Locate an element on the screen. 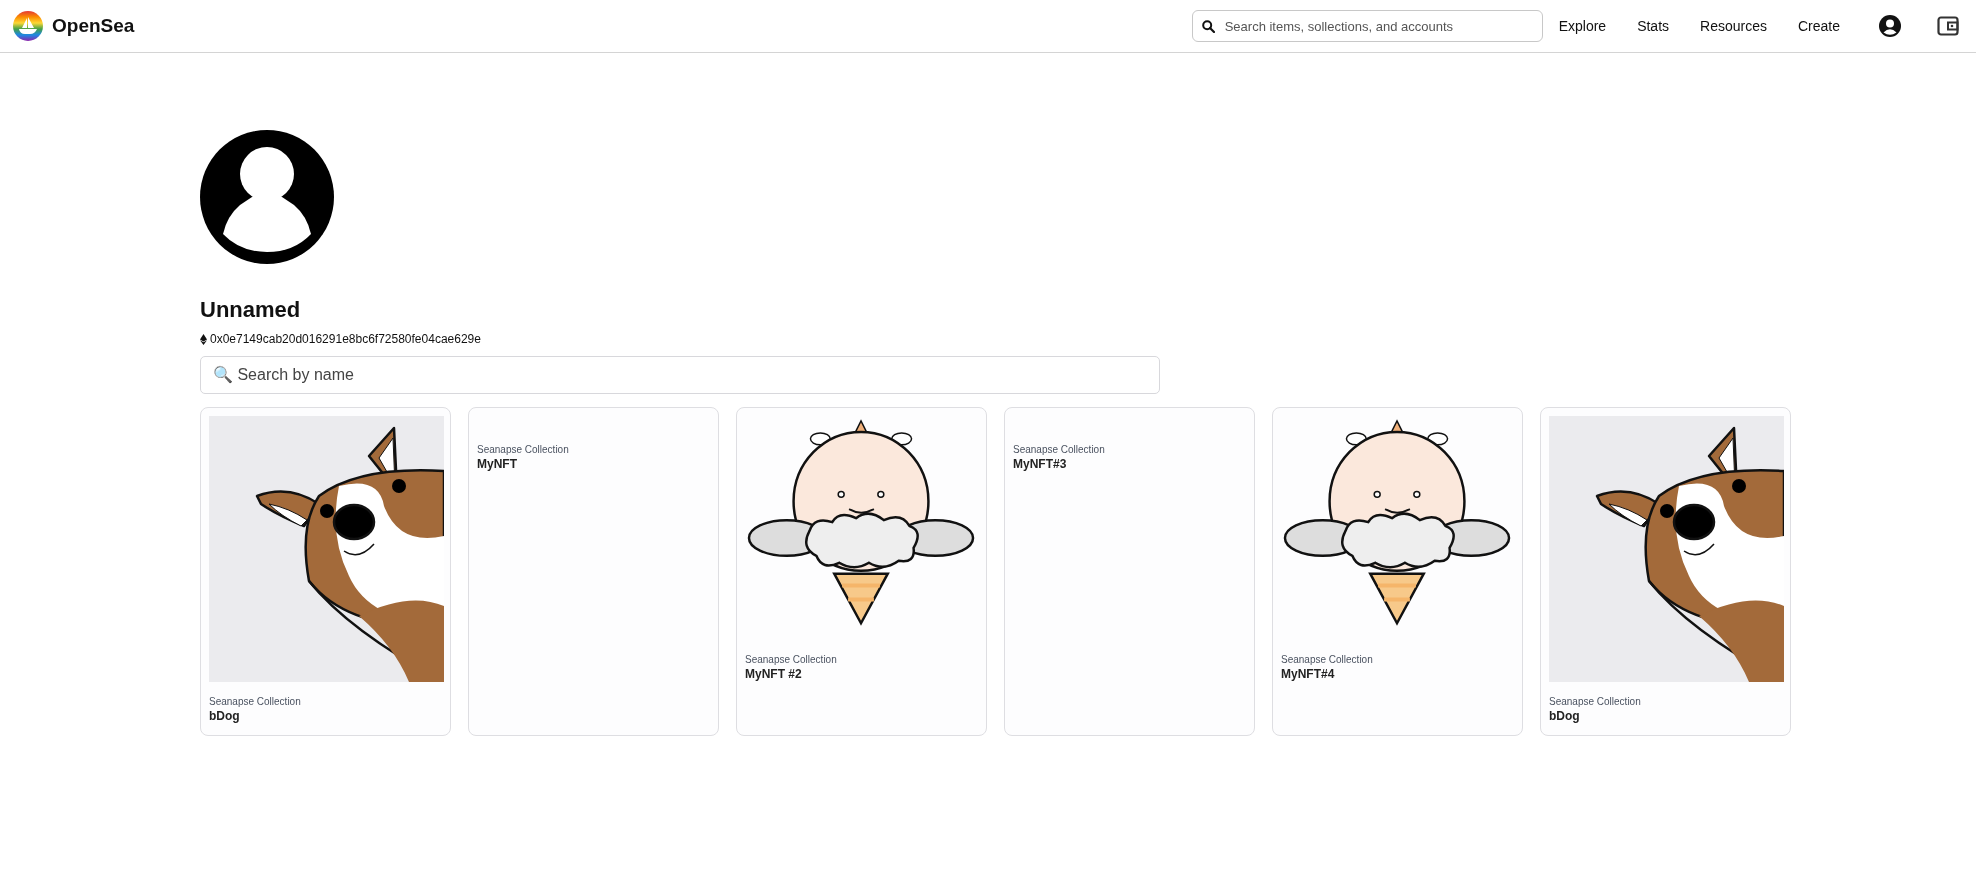  wallet-icon is located at coordinates (1948, 26).